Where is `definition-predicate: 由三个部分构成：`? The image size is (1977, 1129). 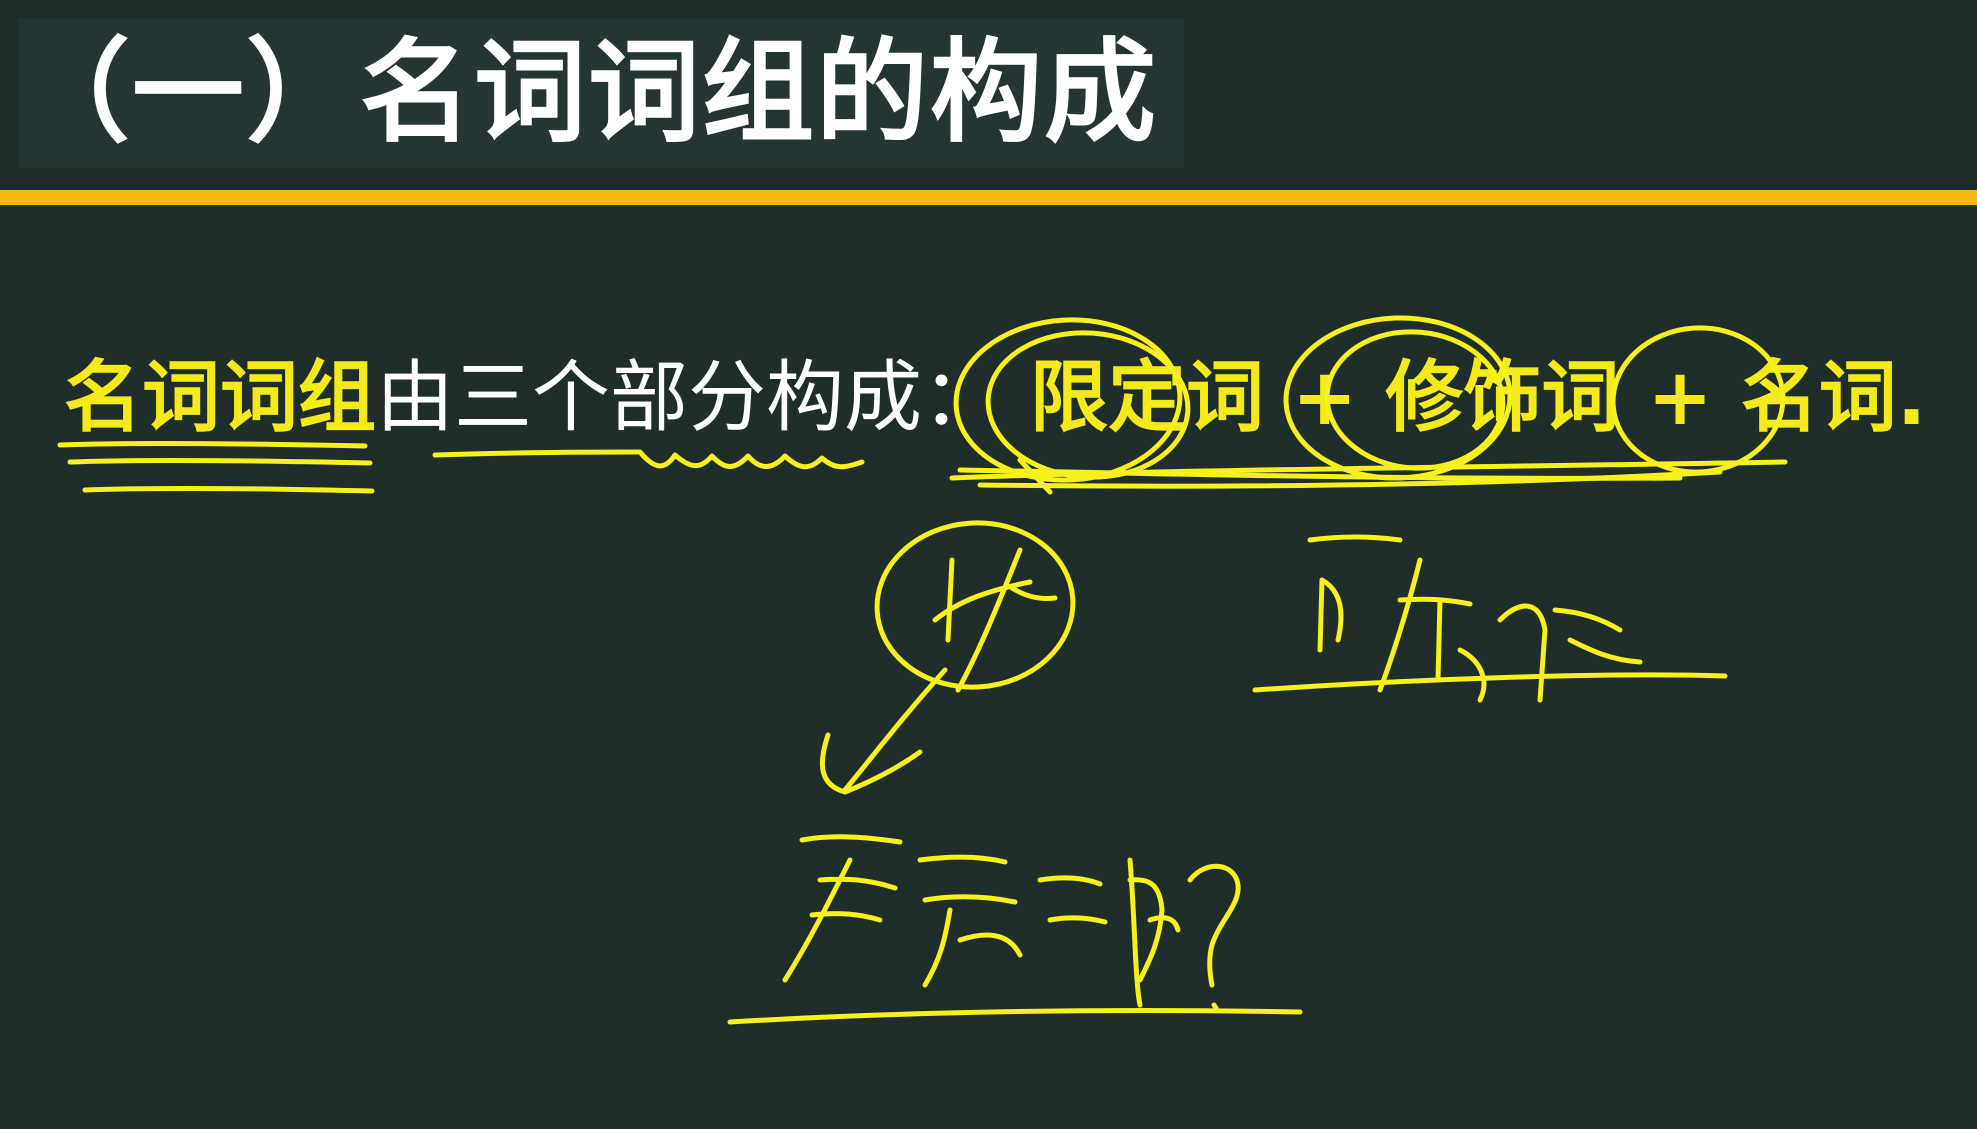
definition-predicate: 由三个部分构成： is located at coordinates (688, 398).